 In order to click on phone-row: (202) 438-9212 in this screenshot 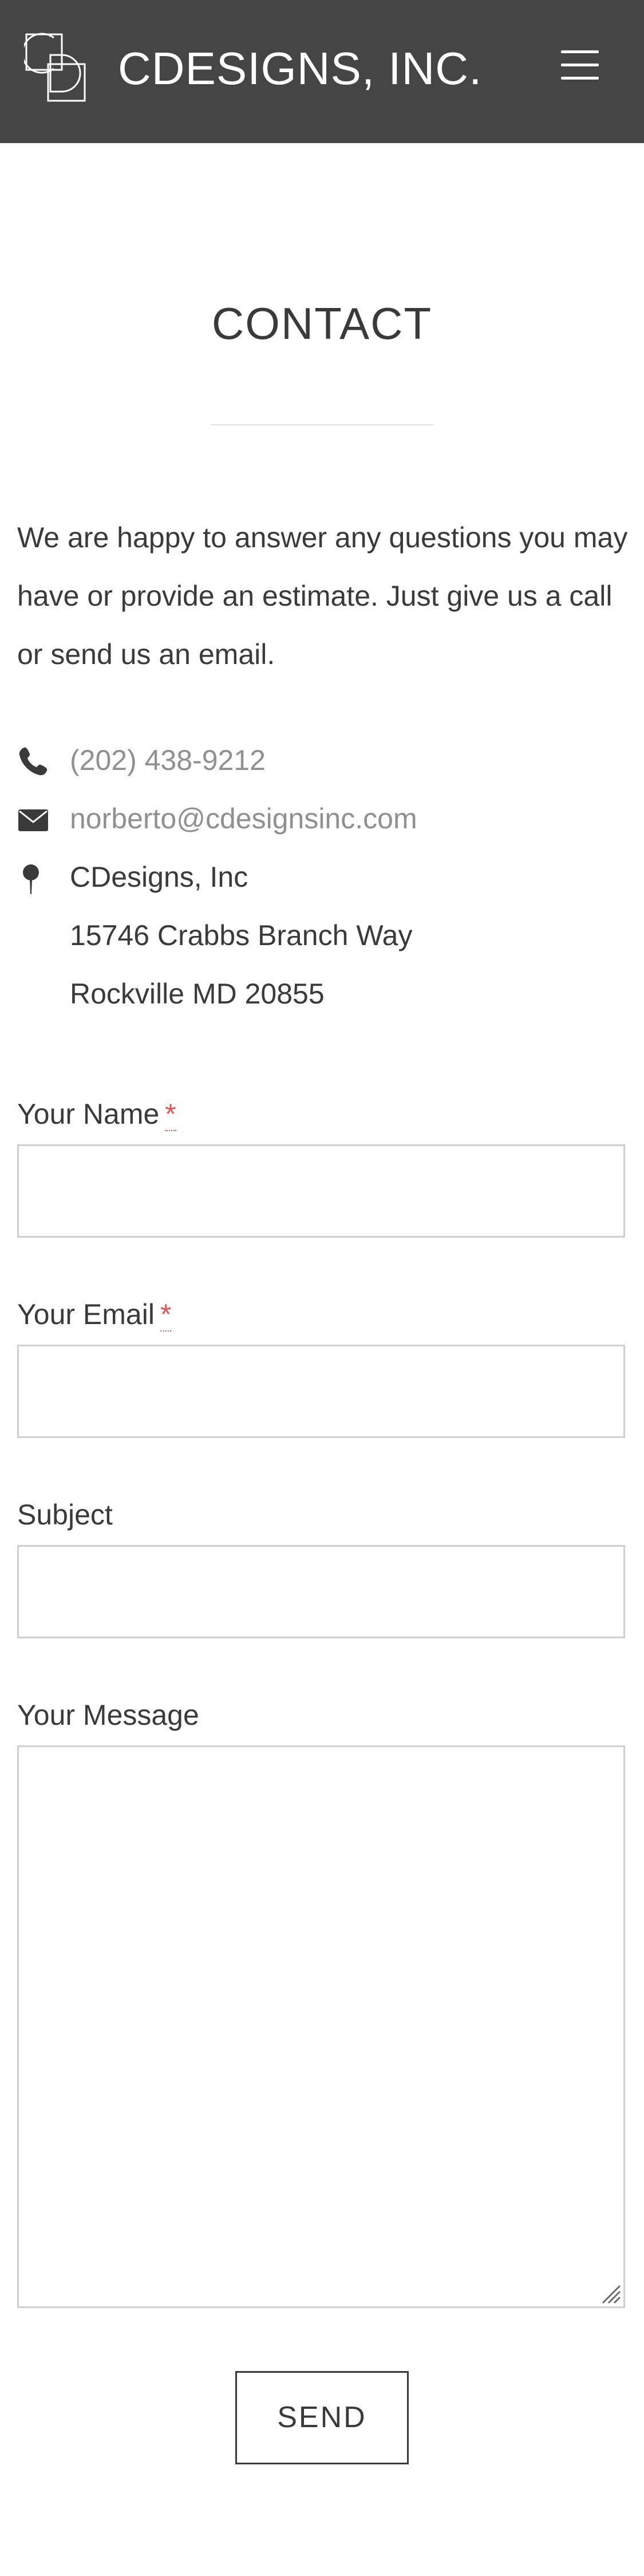, I will do `click(326, 760)`.